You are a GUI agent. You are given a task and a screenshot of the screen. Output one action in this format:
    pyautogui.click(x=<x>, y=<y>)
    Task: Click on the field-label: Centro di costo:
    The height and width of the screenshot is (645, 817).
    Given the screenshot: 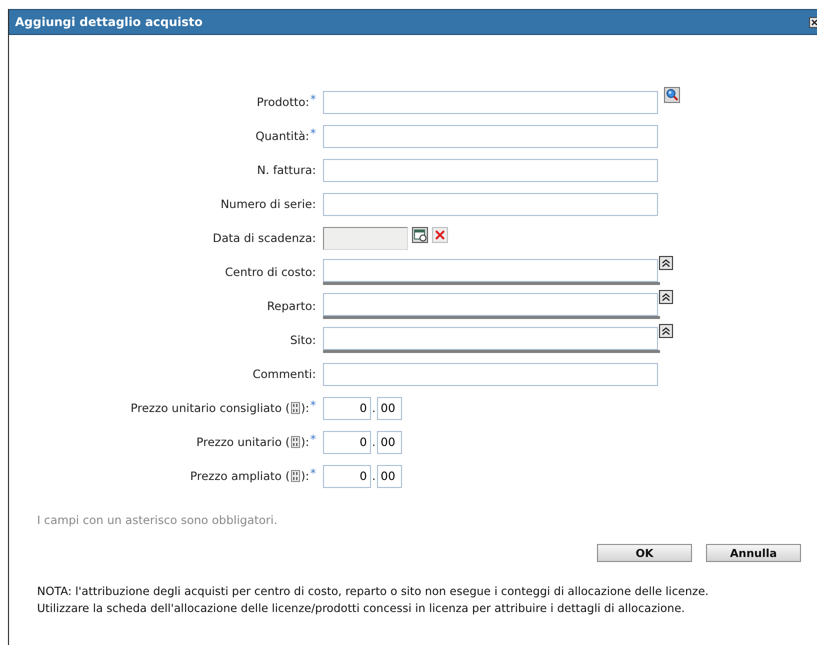 What is the action you would take?
    pyautogui.click(x=270, y=272)
    